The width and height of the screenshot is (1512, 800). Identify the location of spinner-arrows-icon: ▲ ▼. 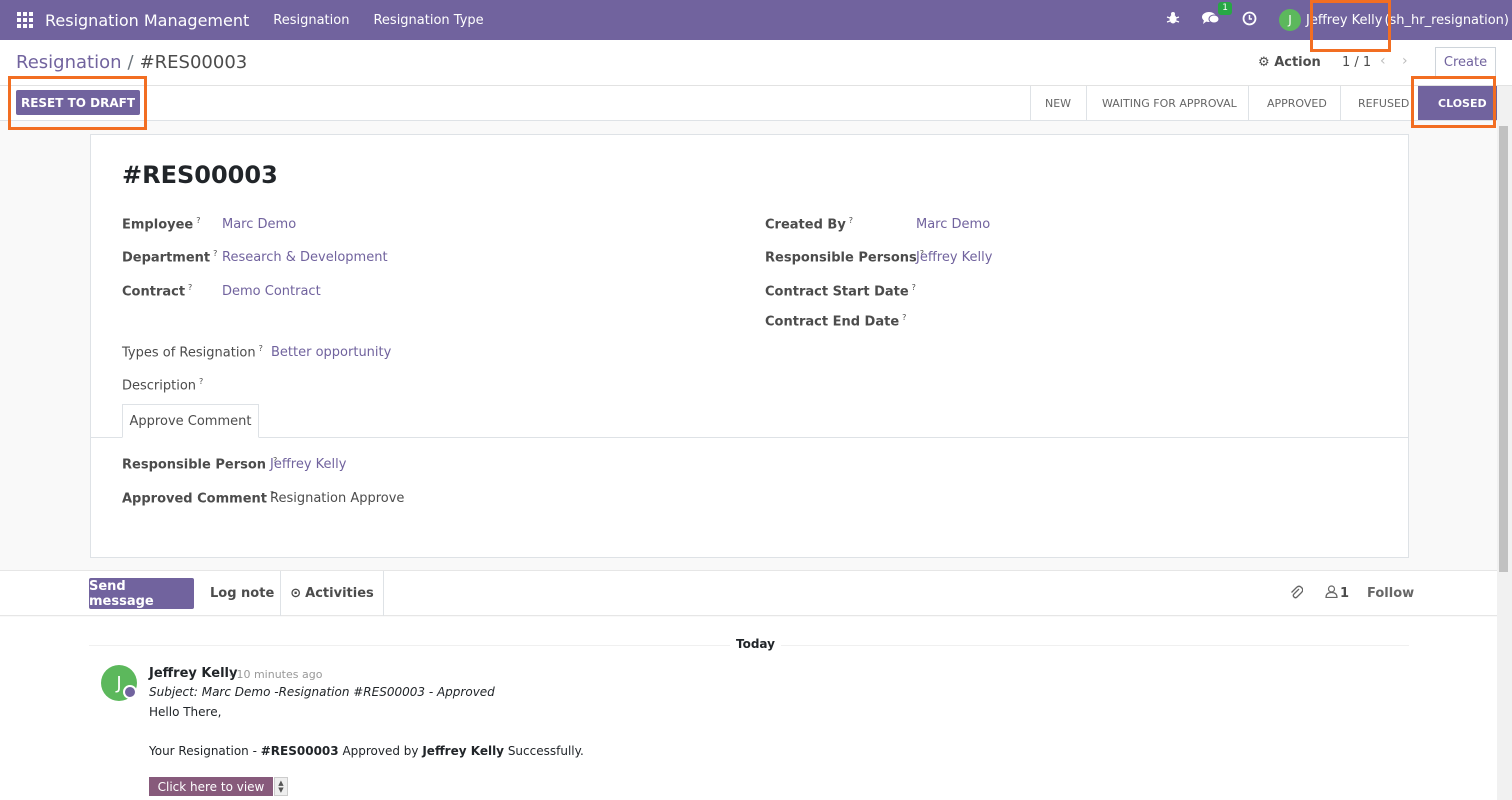
(281, 786).